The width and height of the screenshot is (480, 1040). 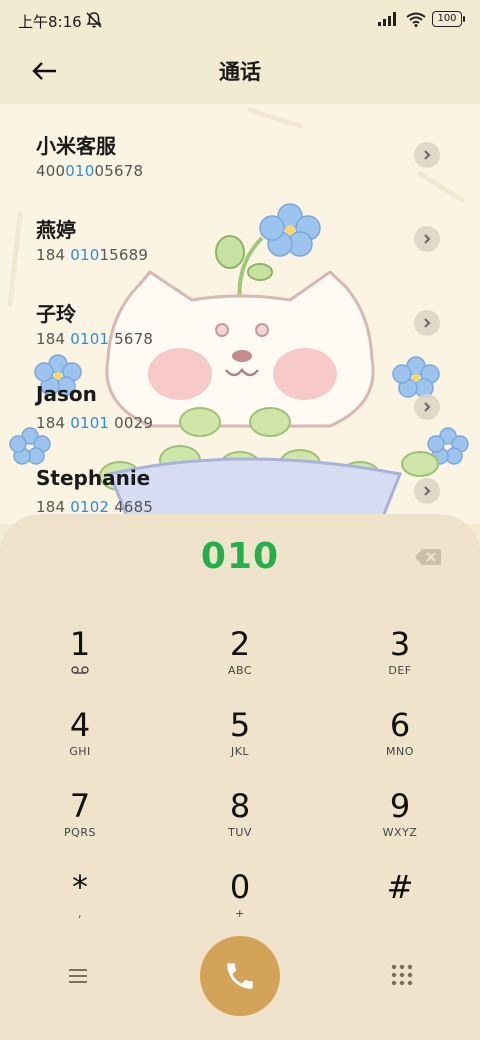 I want to click on key-3: 3 DEF, so click(x=400, y=661).